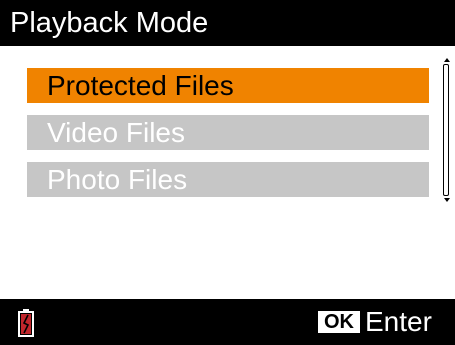 This screenshot has height=345, width=455. What do you see at coordinates (447, 200) in the screenshot?
I see `scroll-down-arrow-icon` at bounding box center [447, 200].